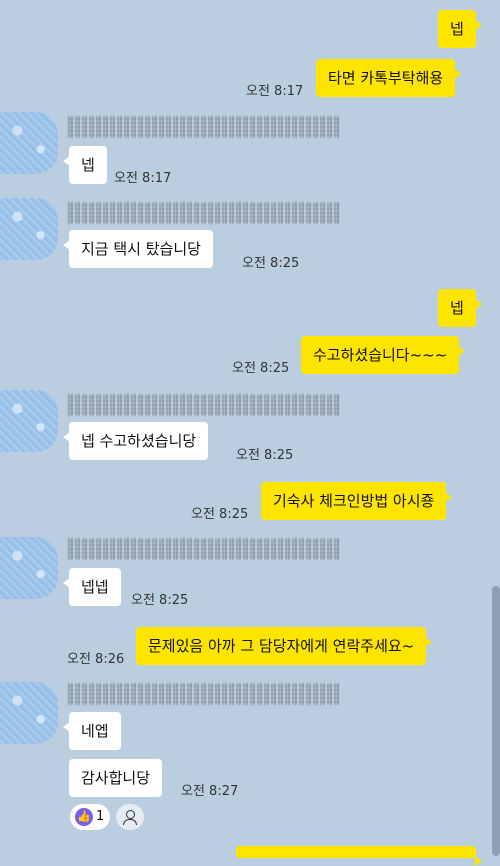 The height and width of the screenshot is (866, 500). Describe the element at coordinates (138, 249) in the screenshot. I see `their-message-bubble: 지금 택시 탔습니당` at that location.